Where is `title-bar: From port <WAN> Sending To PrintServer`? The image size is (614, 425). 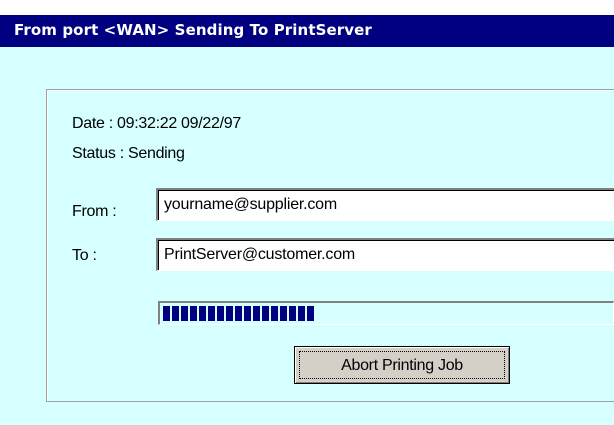 title-bar: From port <WAN> Sending To PrintServer is located at coordinates (307, 31).